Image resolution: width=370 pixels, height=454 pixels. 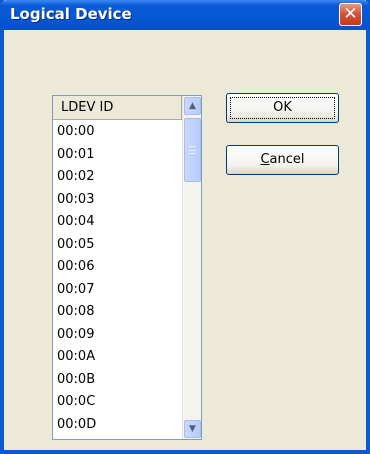 I want to click on chevron-up-icon: ▲, so click(x=192, y=106).